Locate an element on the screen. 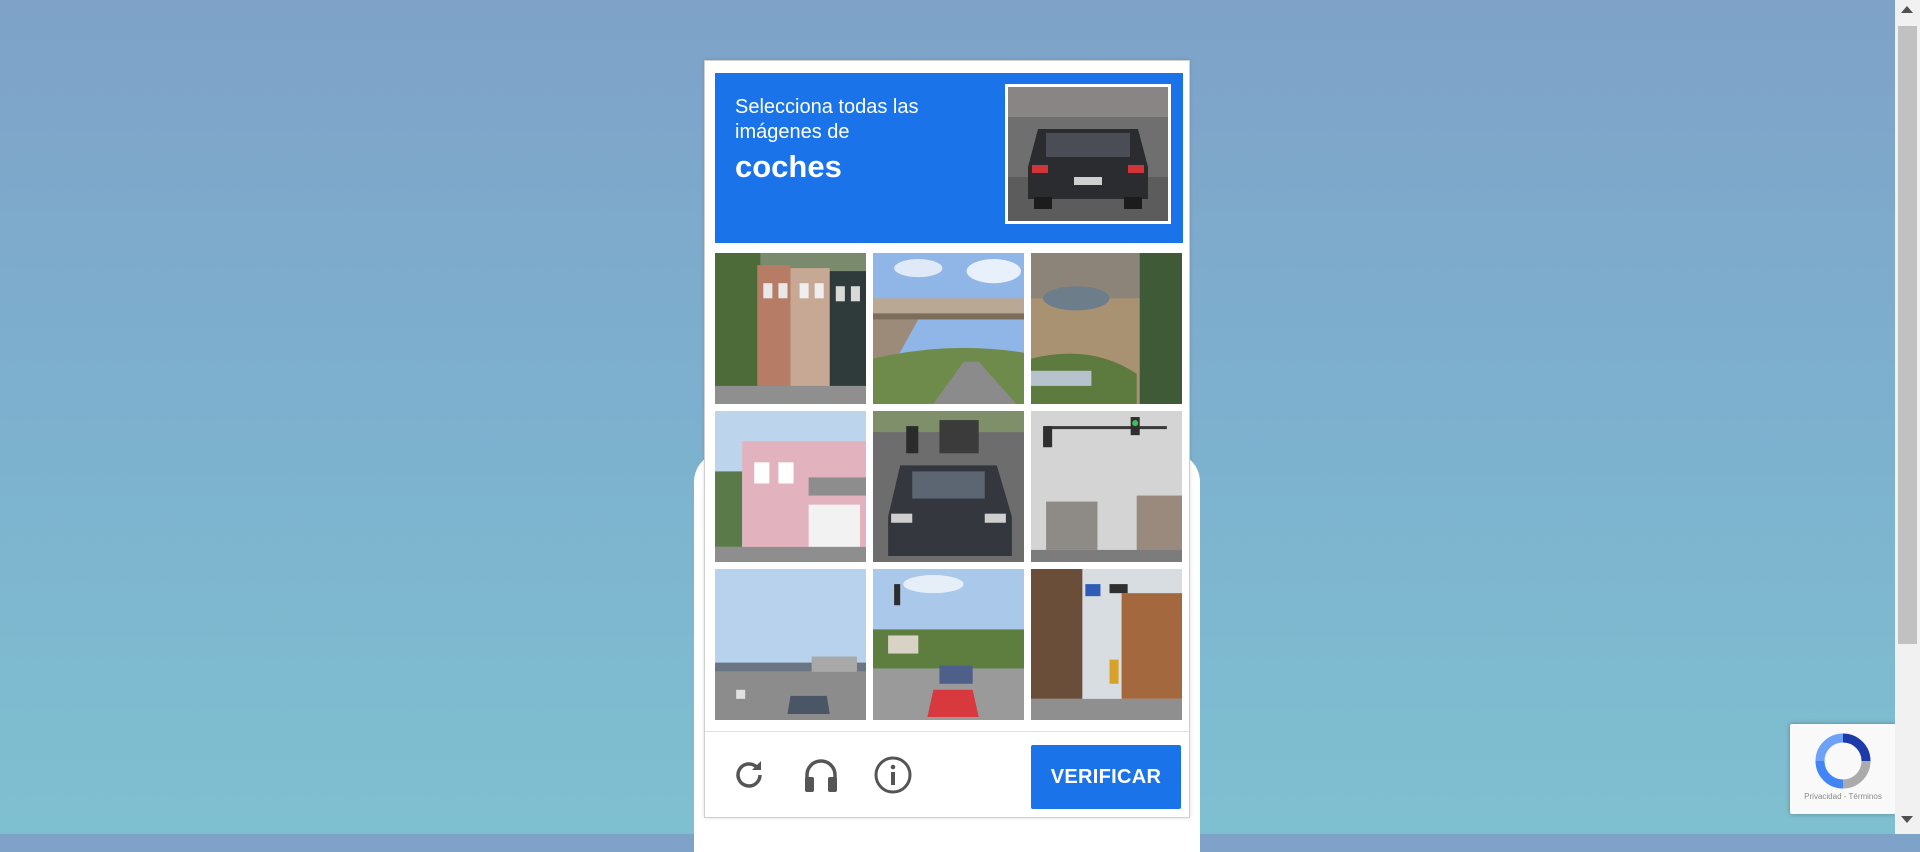 This screenshot has width=1920, height=852. reload-icon is located at coordinates (749, 775).